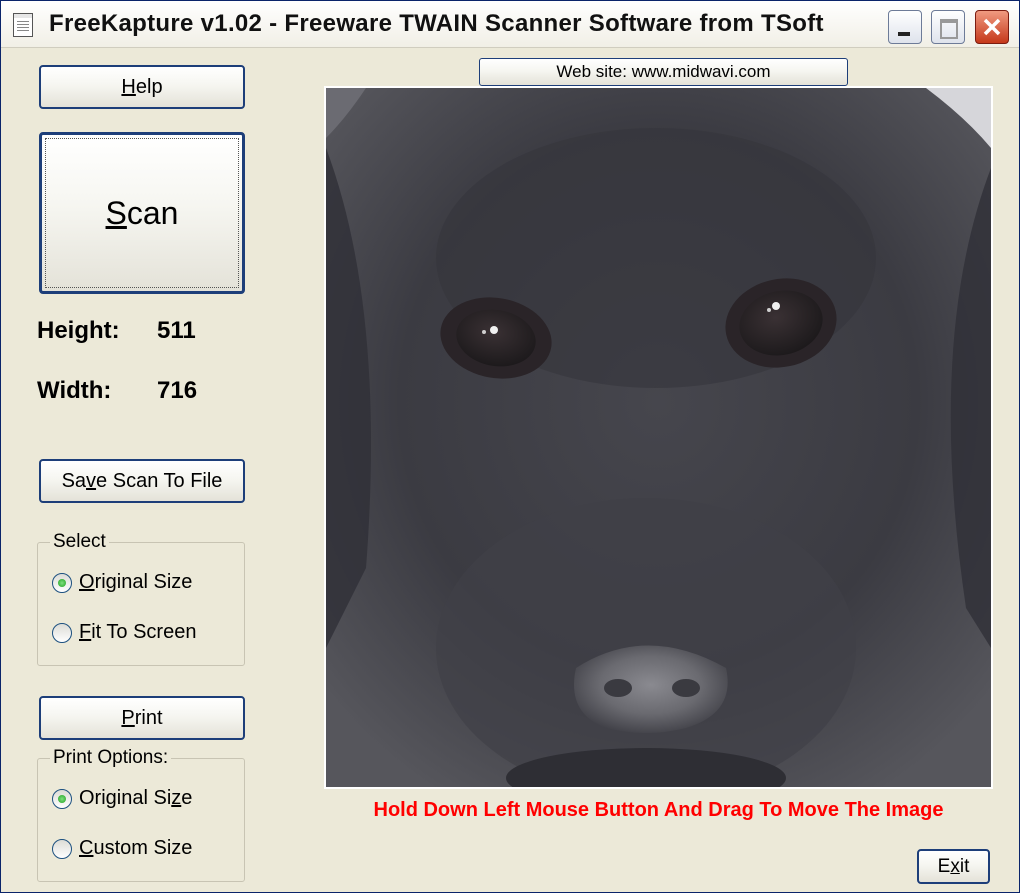 The image size is (1020, 893). Describe the element at coordinates (78, 330) in the screenshot. I see `height-label: Height:` at that location.